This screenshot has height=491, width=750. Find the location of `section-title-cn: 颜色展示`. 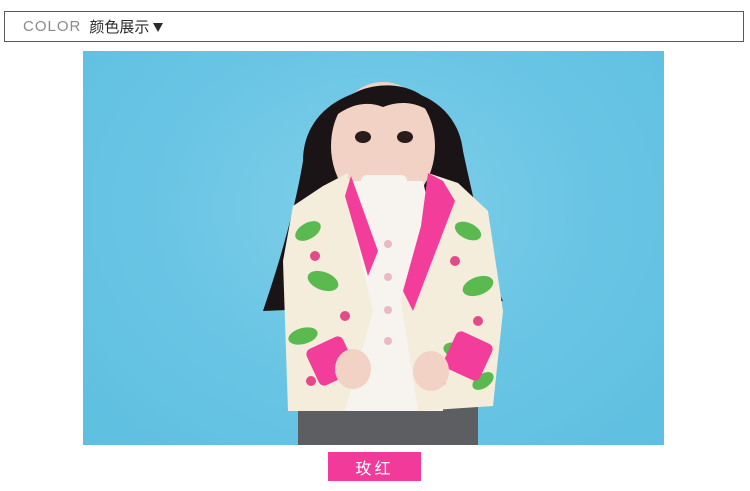

section-title-cn: 颜色展示 is located at coordinates (119, 27).